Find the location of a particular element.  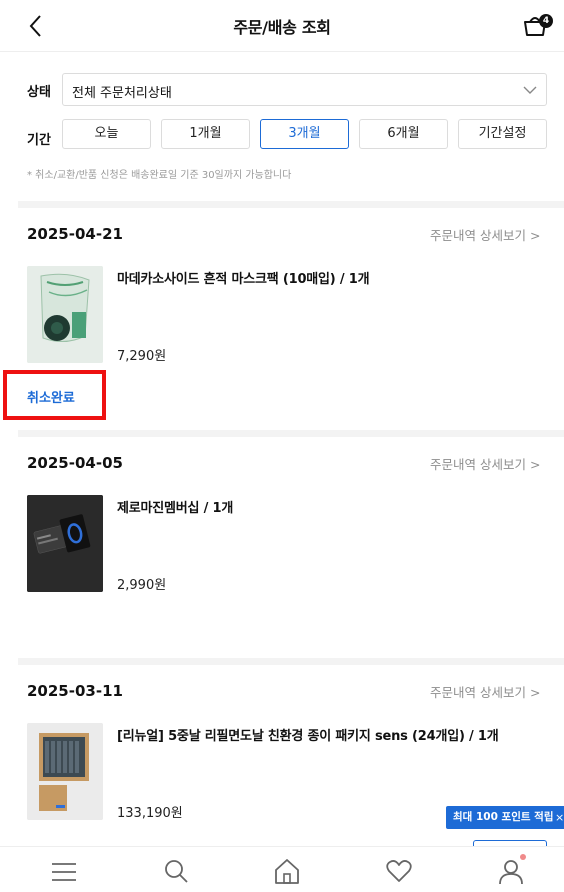

status-filter-label: 상태 is located at coordinates (39, 92).